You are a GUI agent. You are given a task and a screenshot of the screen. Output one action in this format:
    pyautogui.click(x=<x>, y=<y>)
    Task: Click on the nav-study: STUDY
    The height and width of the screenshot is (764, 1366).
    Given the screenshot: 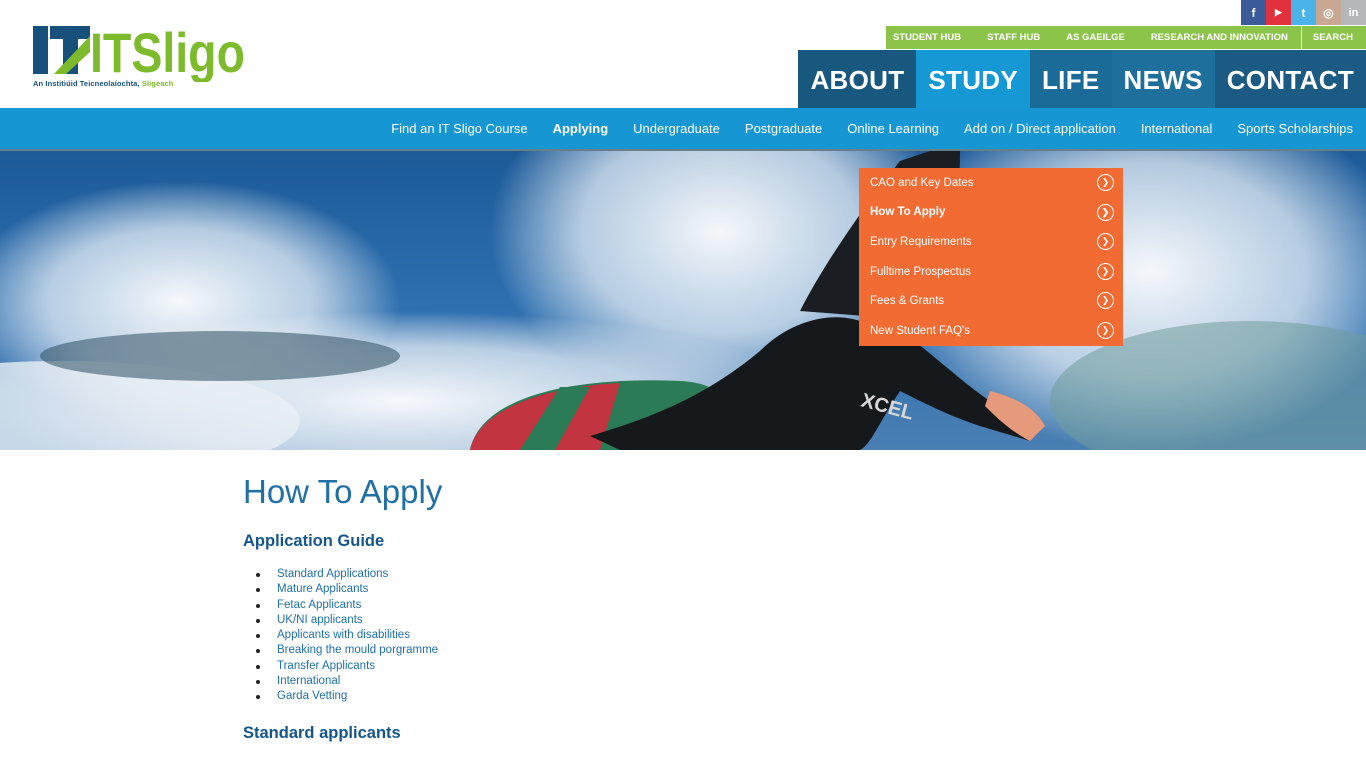 What is the action you would take?
    pyautogui.click(x=973, y=79)
    